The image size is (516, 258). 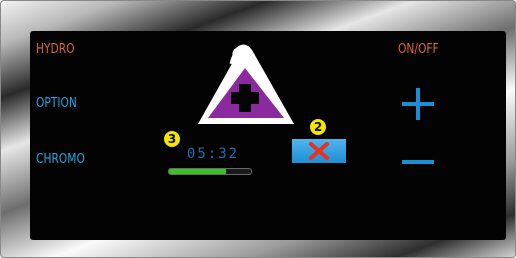 What do you see at coordinates (56, 103) in the screenshot?
I see `option-button: OPTION` at bounding box center [56, 103].